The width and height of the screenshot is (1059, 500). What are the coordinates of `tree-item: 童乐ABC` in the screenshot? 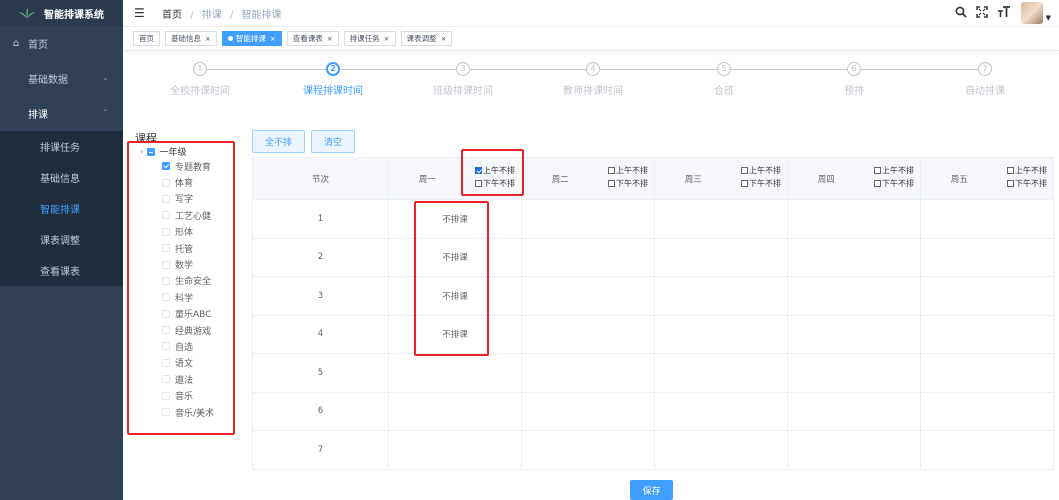 It's located at (177, 314).